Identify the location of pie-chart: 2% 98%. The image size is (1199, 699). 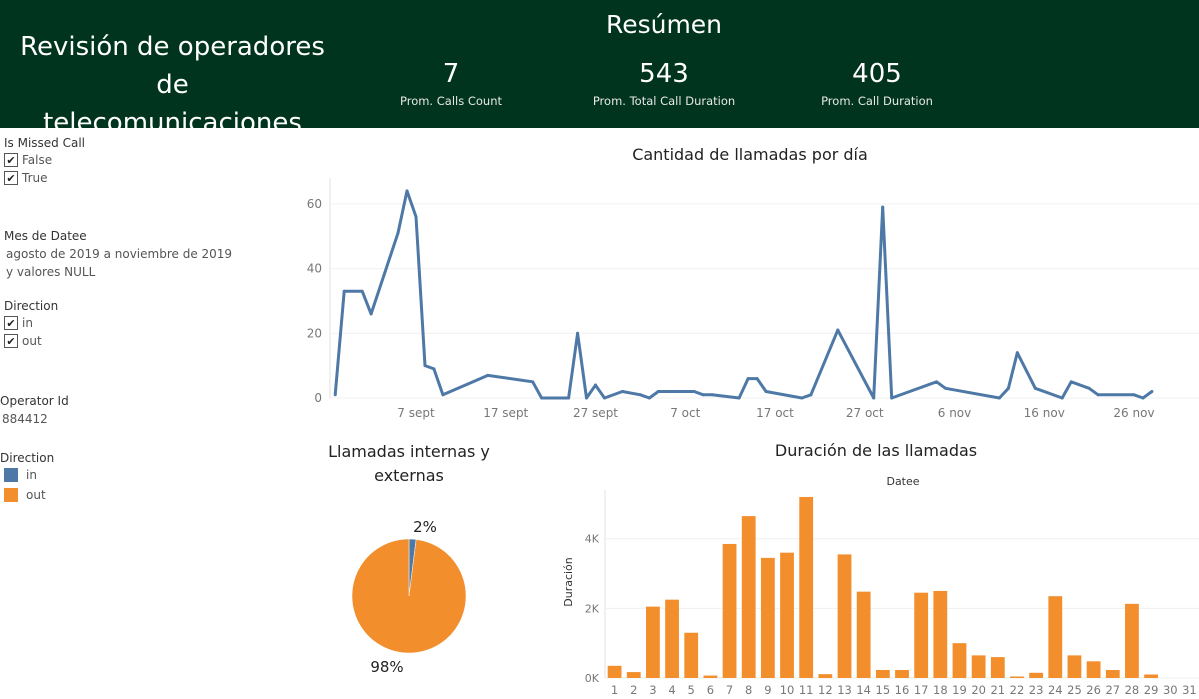
(410, 595).